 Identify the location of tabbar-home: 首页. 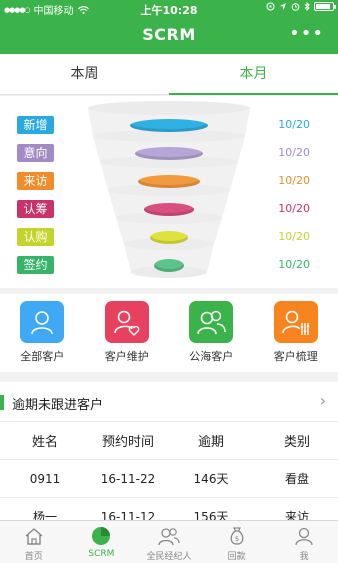
(34, 542).